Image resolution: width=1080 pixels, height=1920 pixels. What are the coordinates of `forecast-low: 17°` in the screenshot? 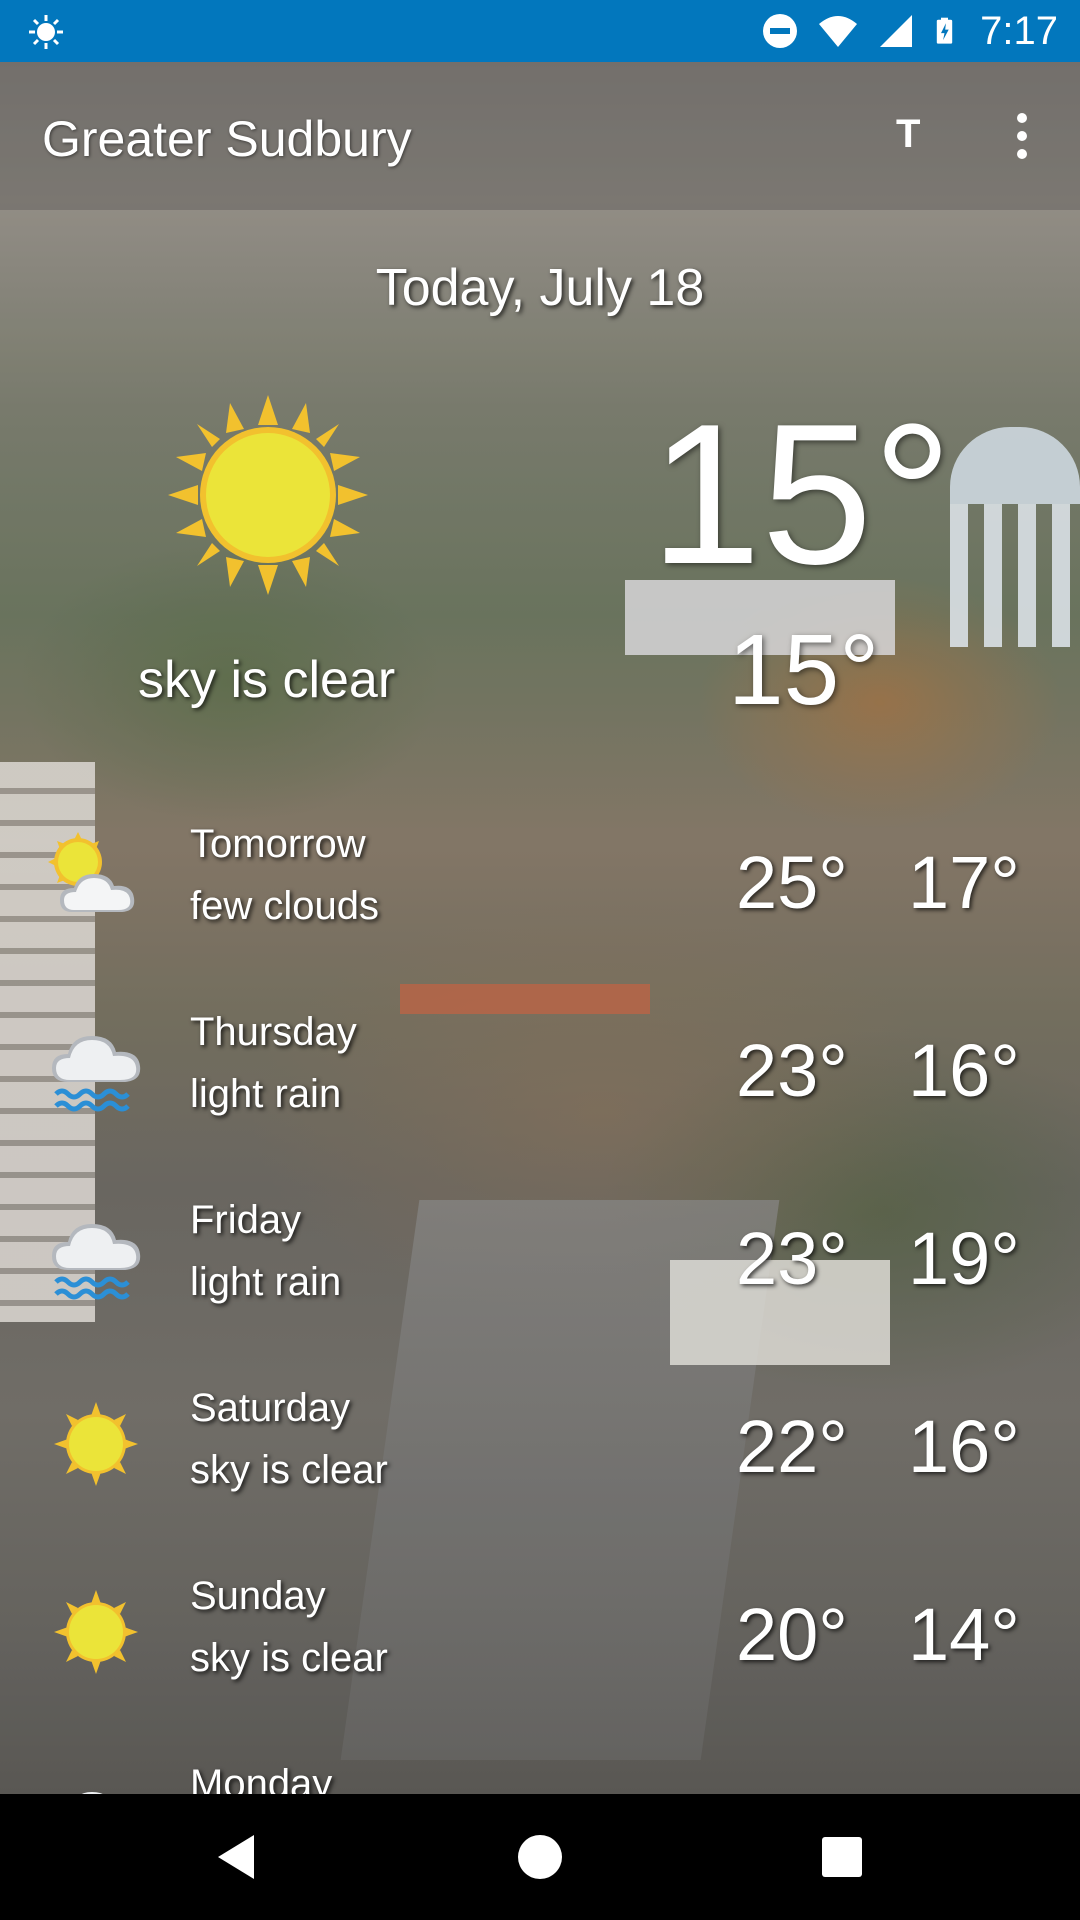 It's located at (964, 882).